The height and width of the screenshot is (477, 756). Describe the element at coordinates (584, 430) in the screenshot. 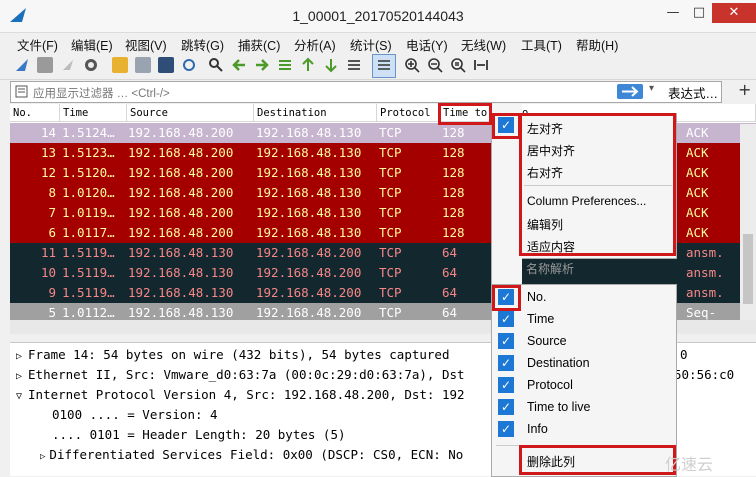

I see `col-toggle-info: ✓ Info` at that location.